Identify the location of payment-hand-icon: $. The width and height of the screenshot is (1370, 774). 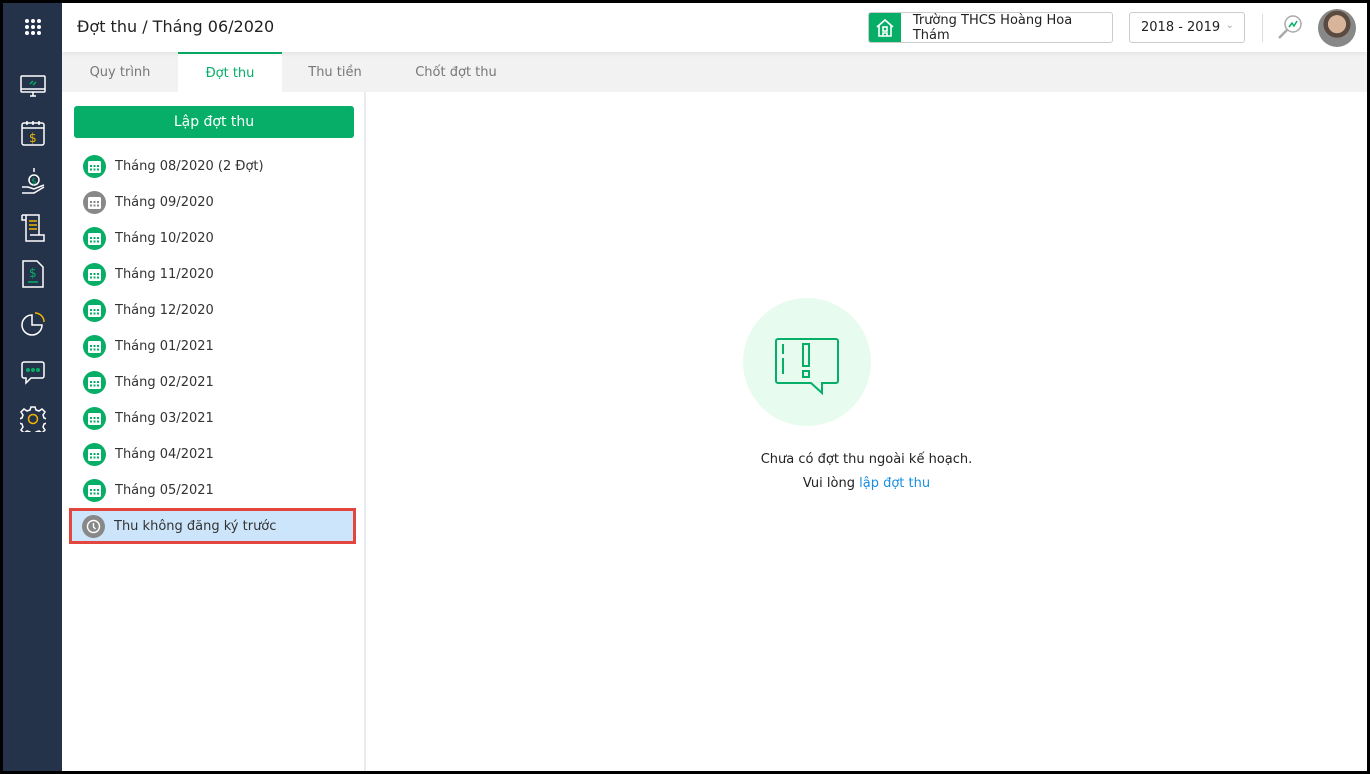
(32, 181).